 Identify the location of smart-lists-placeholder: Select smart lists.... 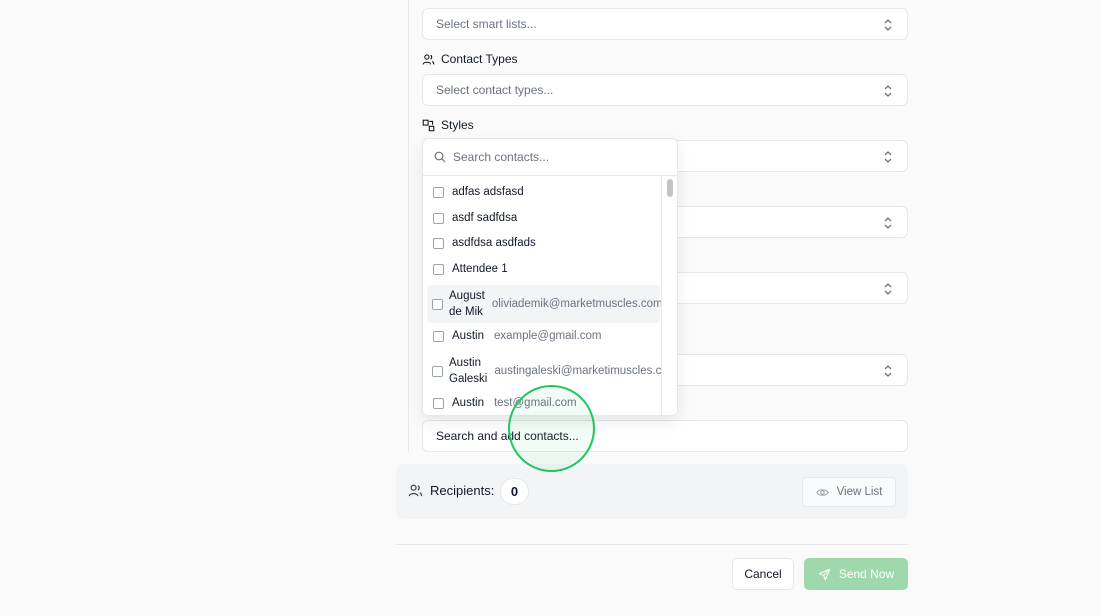
(486, 24).